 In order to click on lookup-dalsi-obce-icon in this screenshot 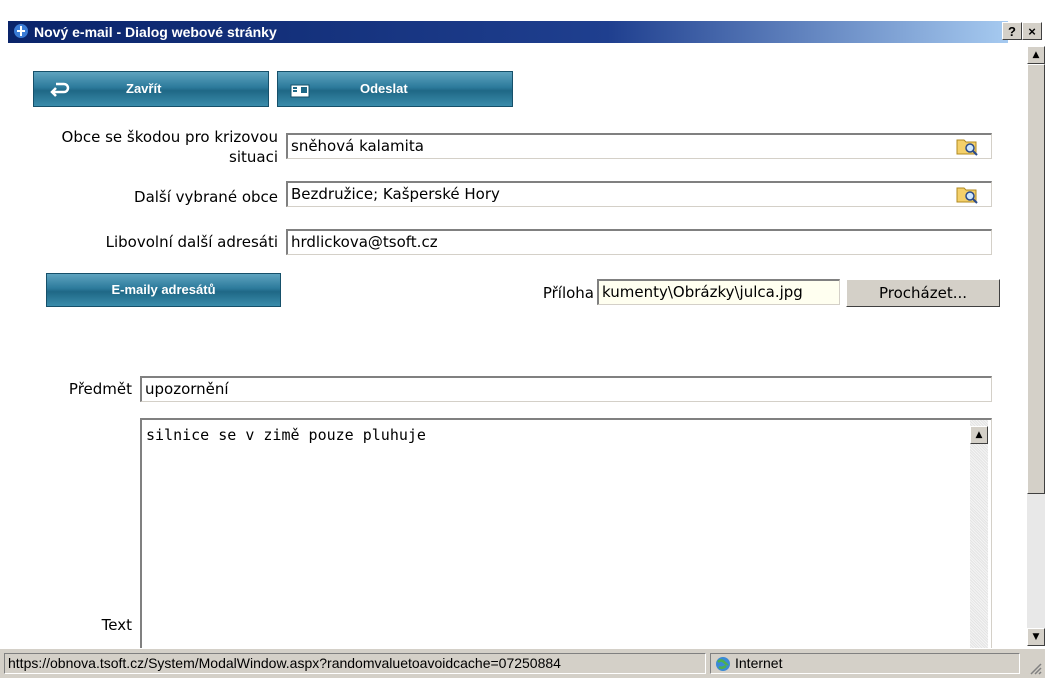, I will do `click(967, 194)`.